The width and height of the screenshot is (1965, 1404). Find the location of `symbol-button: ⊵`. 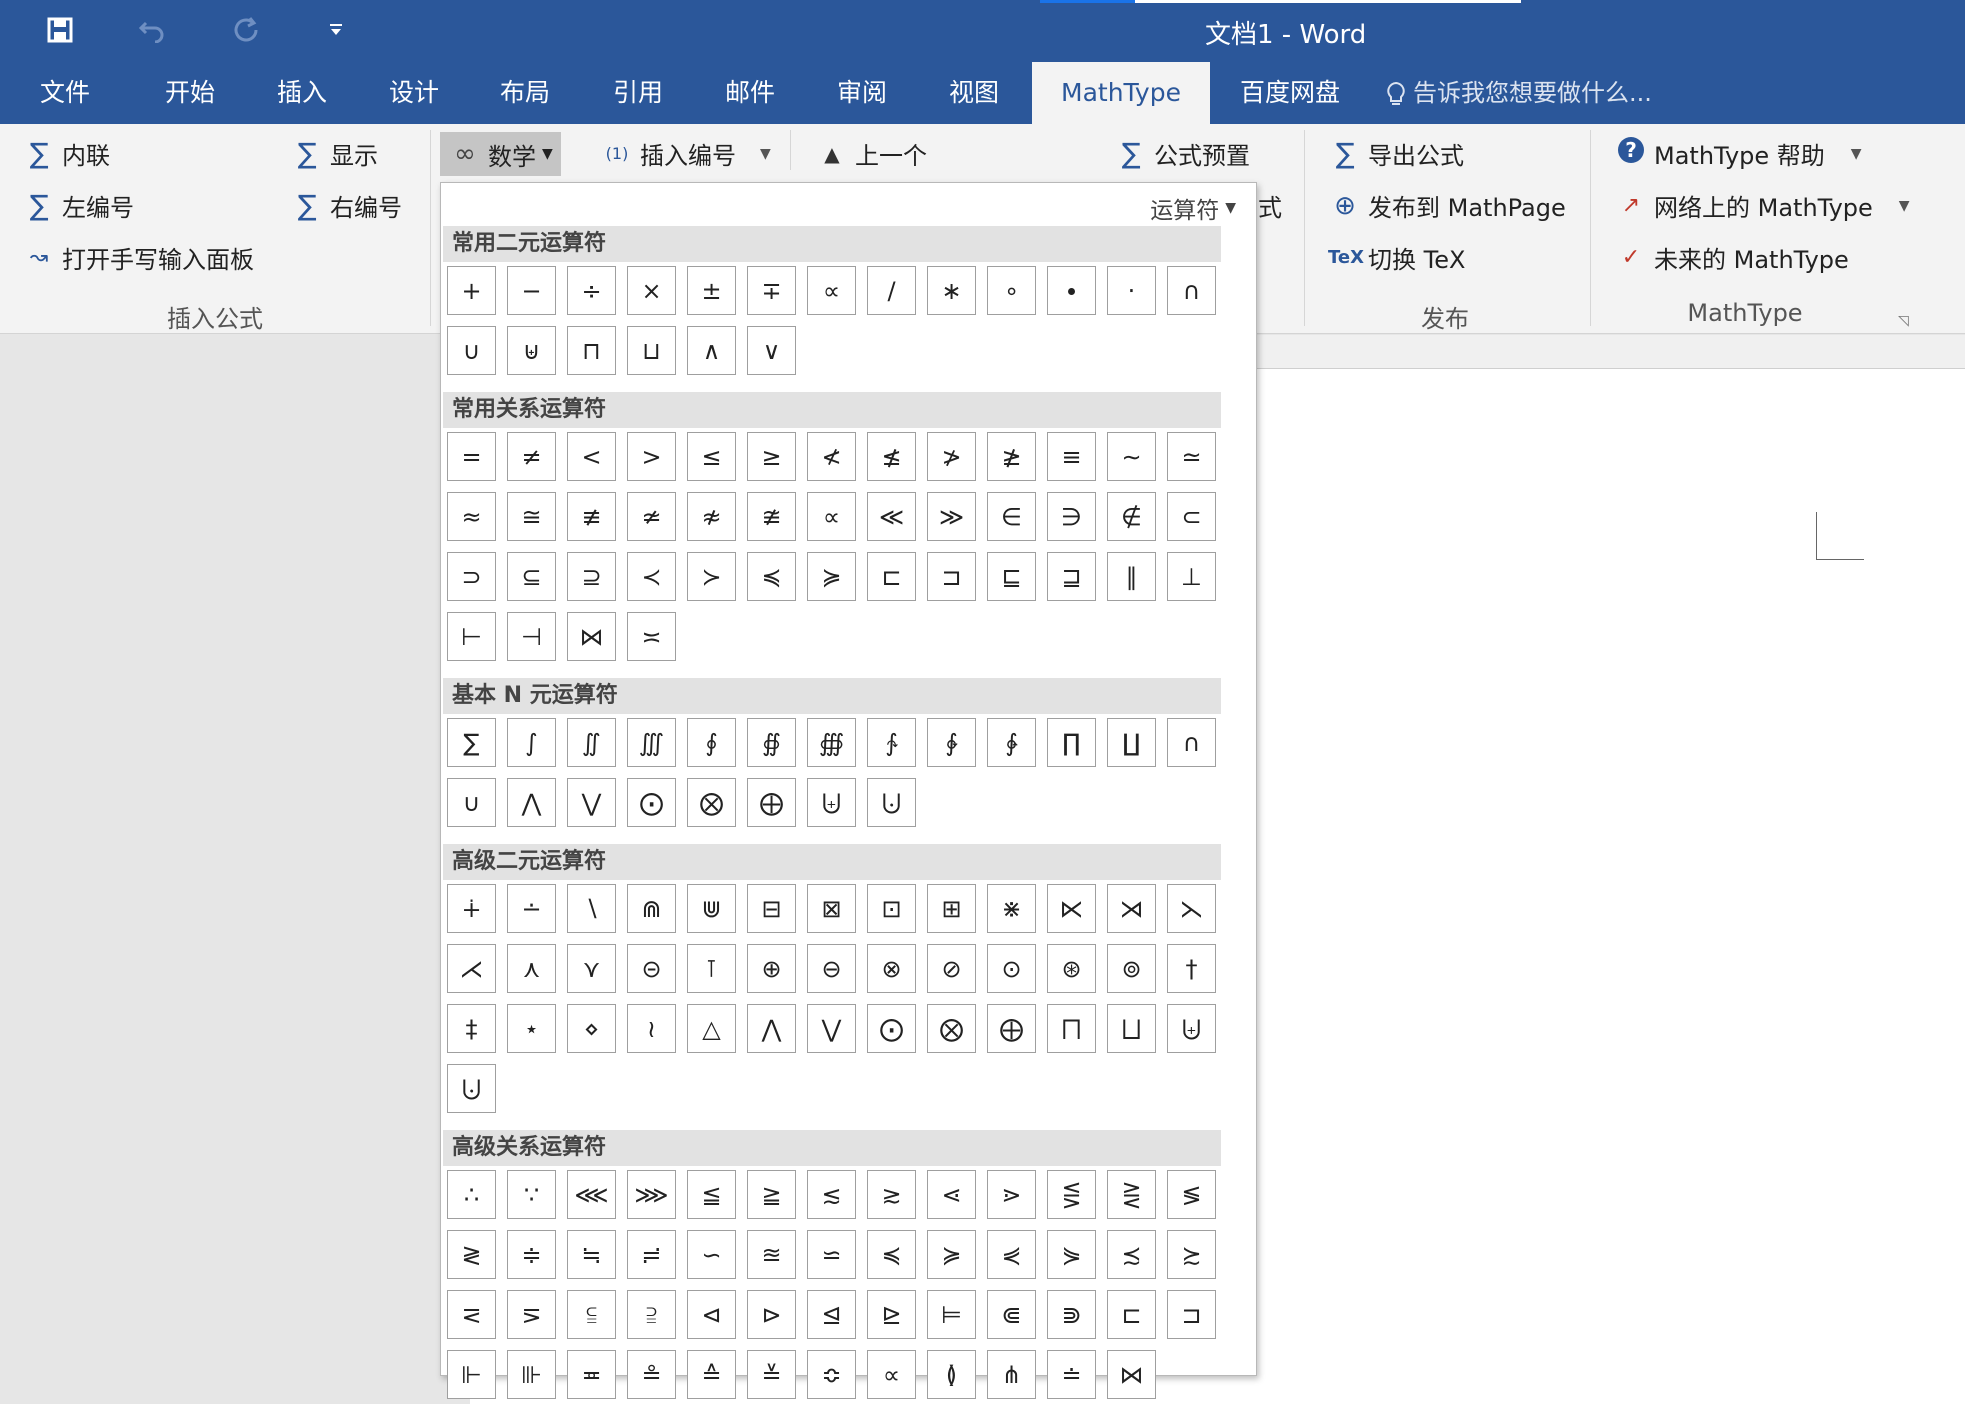

symbol-button: ⊵ is located at coordinates (891, 1314).